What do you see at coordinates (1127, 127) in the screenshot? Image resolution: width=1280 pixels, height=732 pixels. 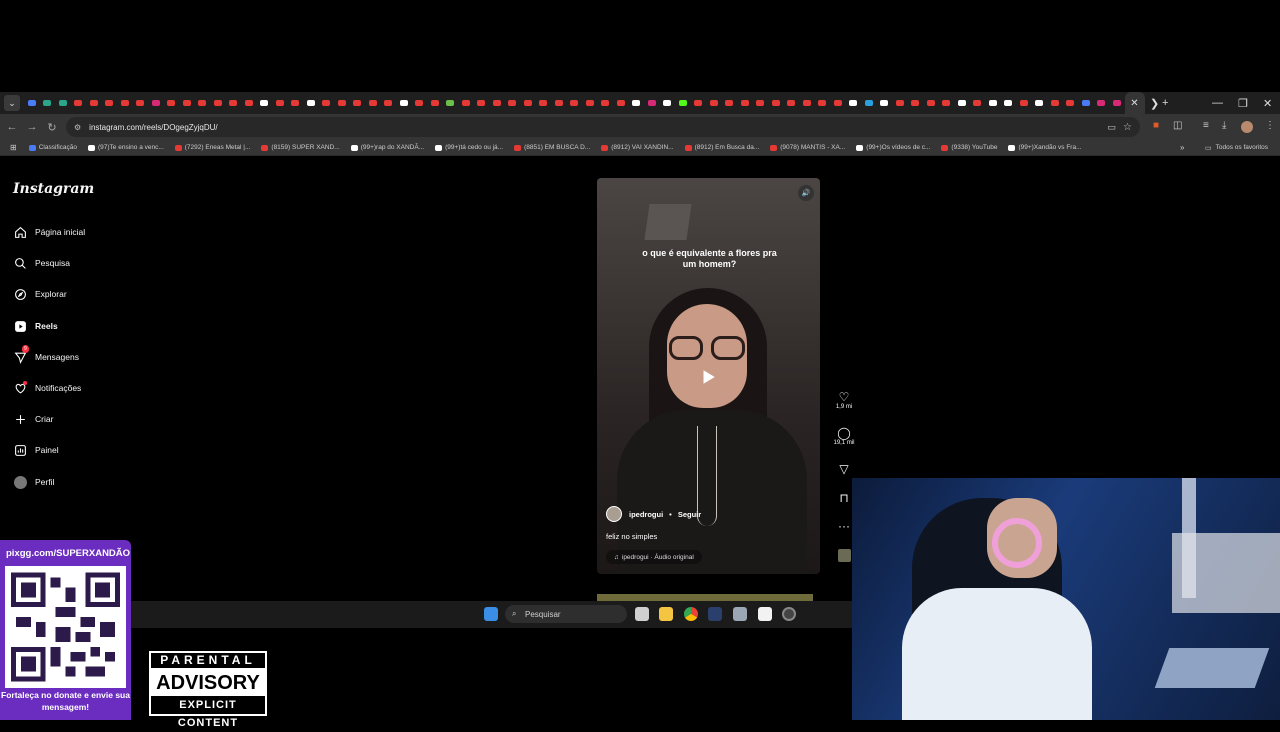 I see `bookmark-star-icon: ☆` at bounding box center [1127, 127].